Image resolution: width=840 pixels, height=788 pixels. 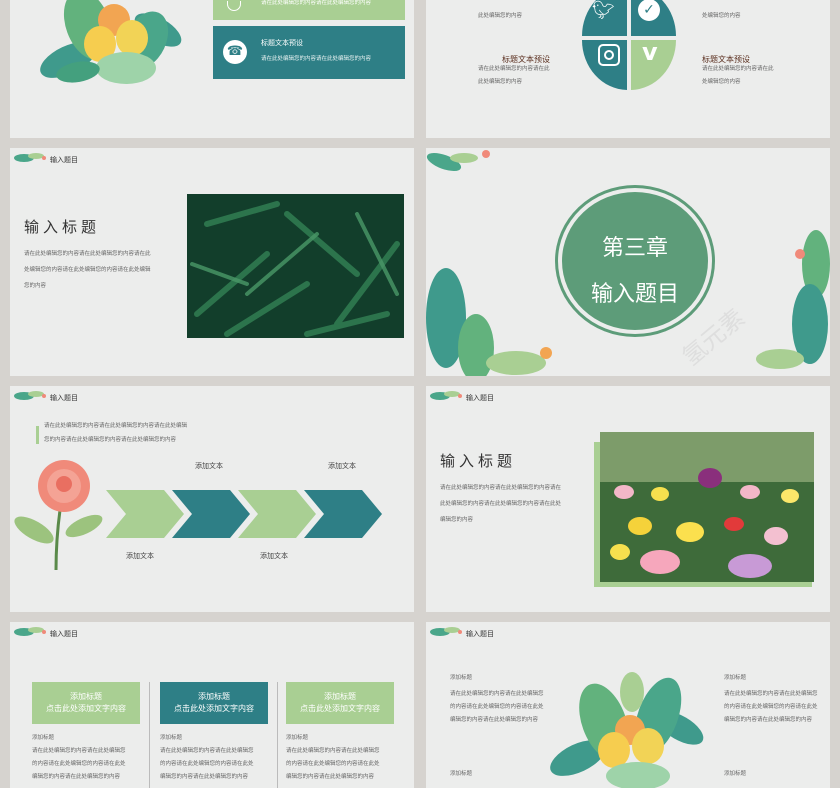 I want to click on chapter-subtitle: 输入题目, so click(x=634, y=294).